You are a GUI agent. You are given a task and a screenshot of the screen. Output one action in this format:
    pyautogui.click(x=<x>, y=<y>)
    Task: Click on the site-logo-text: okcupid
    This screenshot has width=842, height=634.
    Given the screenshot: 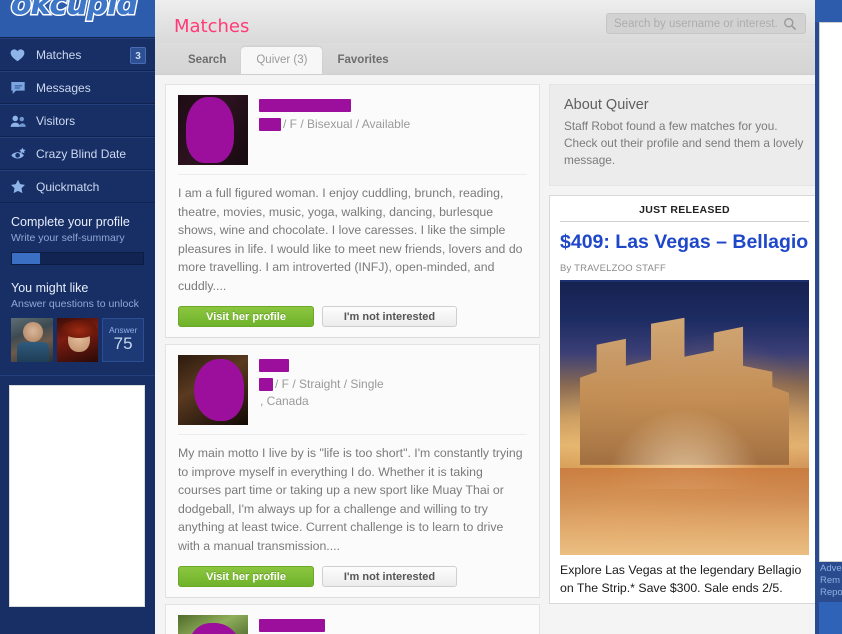 What is the action you would take?
    pyautogui.click(x=74, y=11)
    